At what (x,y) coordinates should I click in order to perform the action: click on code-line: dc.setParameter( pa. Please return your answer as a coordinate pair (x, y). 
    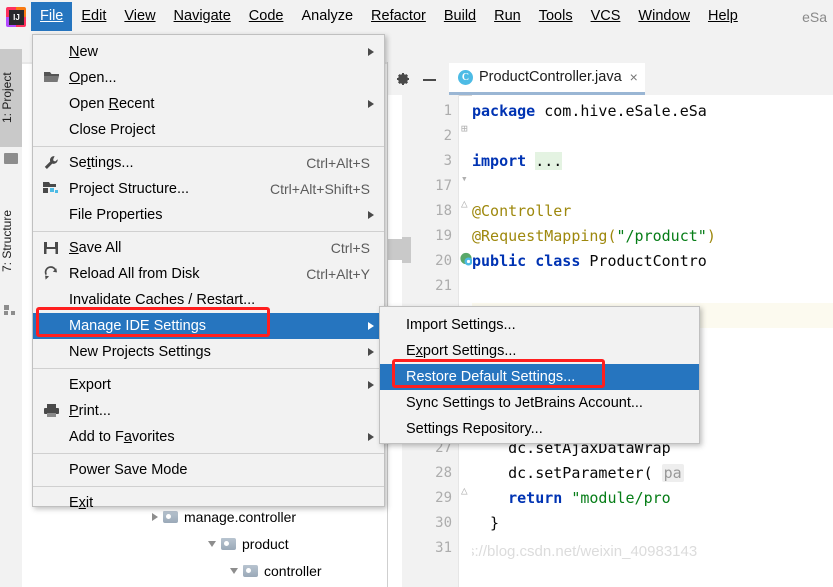
    Looking at the image, I should click on (578, 473).